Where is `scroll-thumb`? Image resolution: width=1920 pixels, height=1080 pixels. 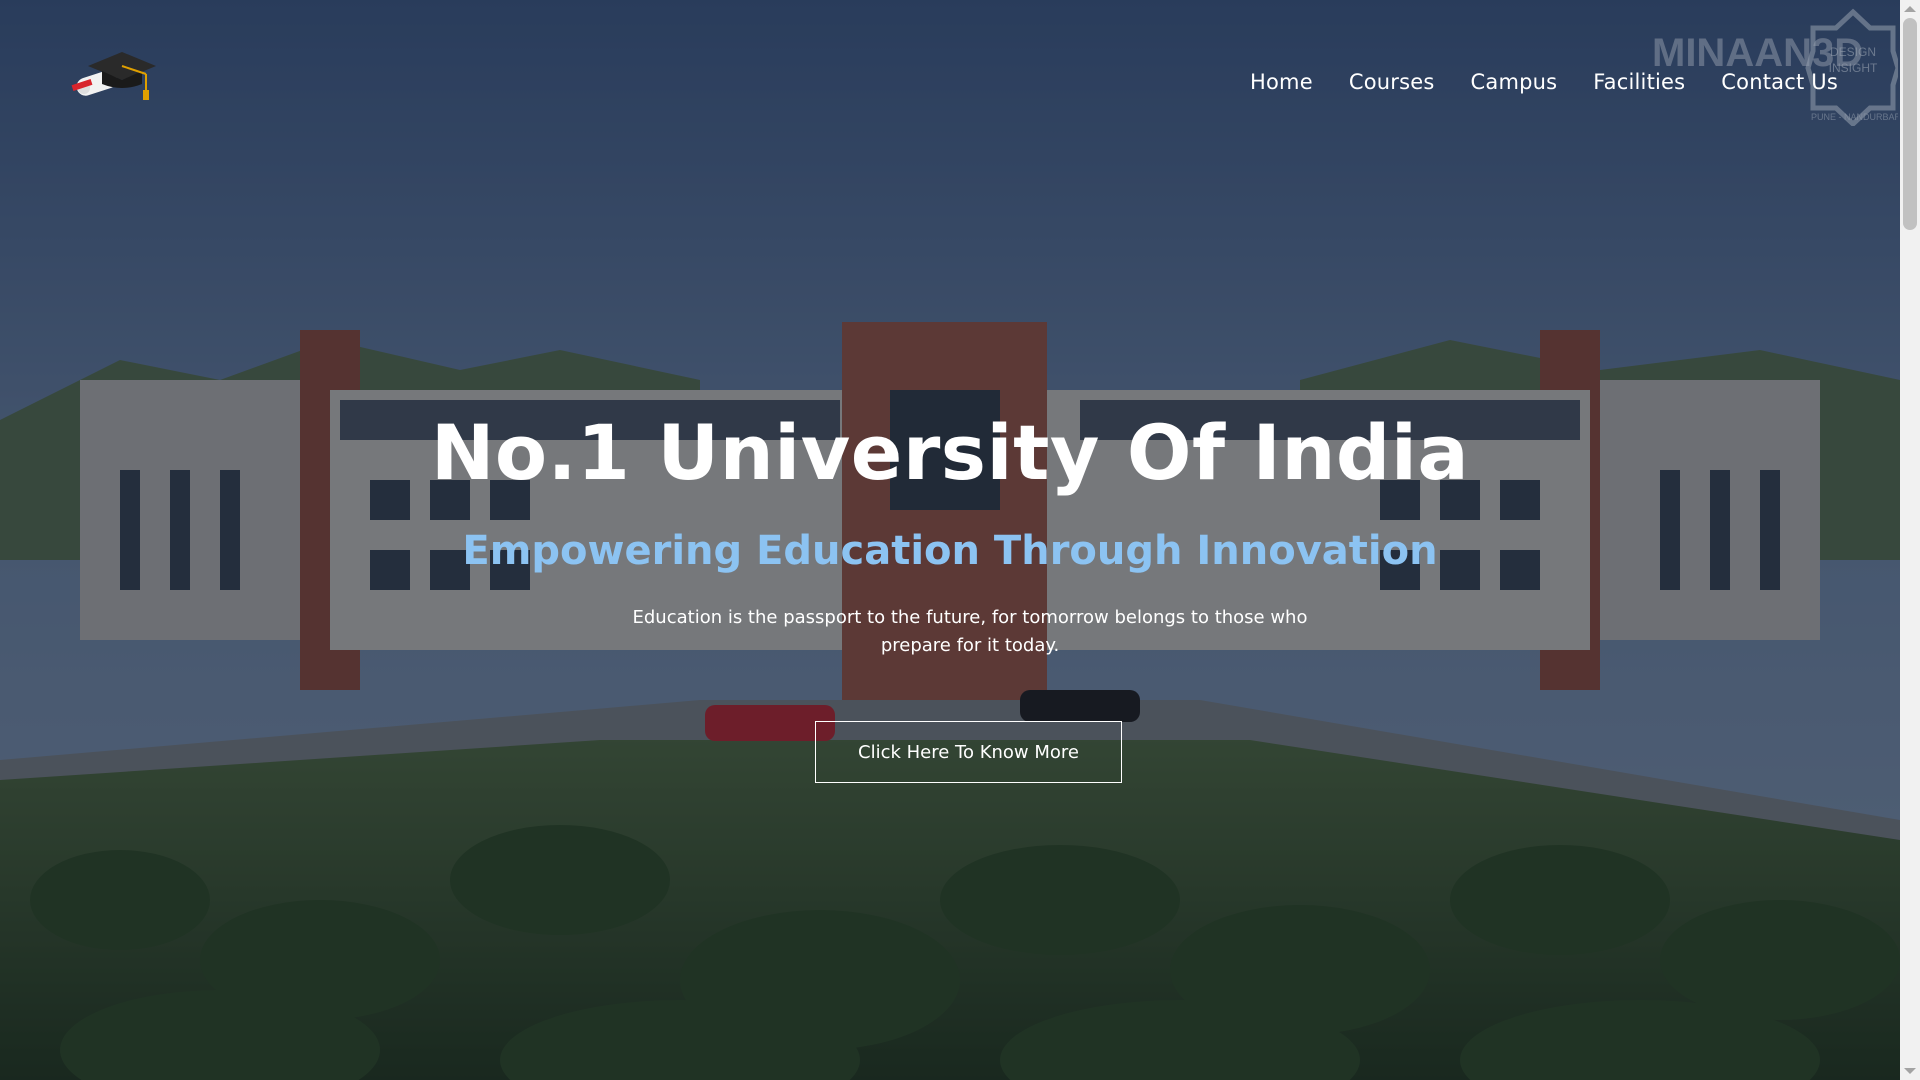
scroll-thumb is located at coordinates (1910, 124).